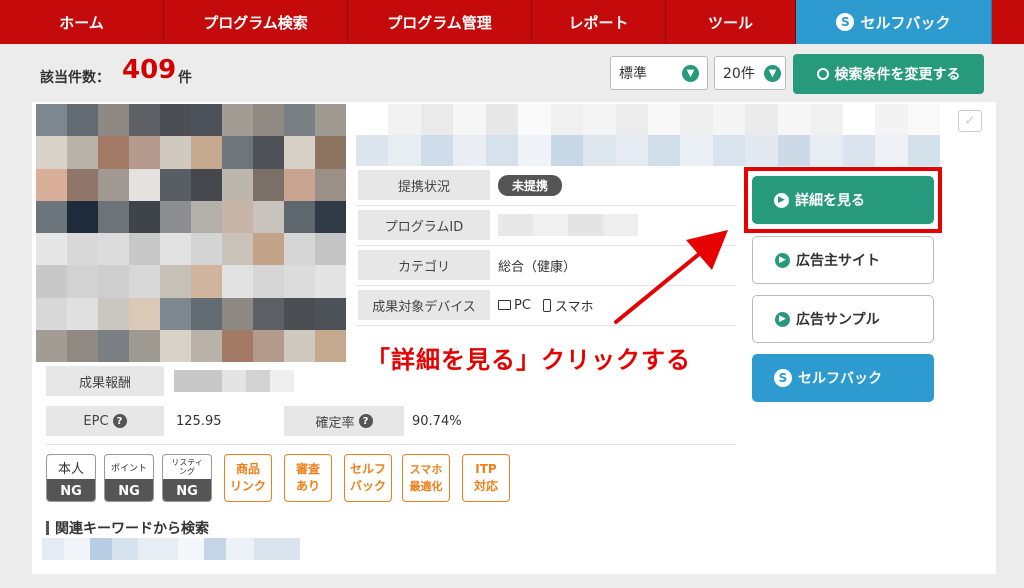 The width and height of the screenshot is (1024, 588). Describe the element at coordinates (234, 381) in the screenshot. I see `reward-value-redacted` at that location.